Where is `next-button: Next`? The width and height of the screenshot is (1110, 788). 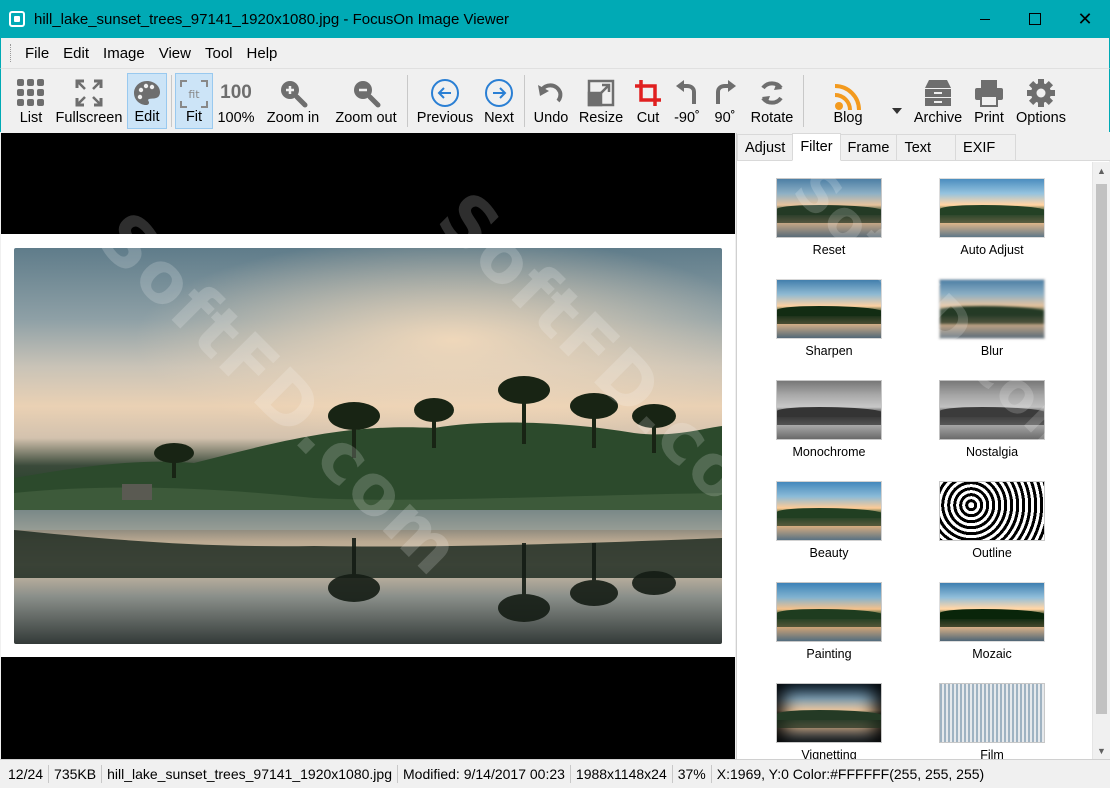 next-button: Next is located at coordinates (499, 101).